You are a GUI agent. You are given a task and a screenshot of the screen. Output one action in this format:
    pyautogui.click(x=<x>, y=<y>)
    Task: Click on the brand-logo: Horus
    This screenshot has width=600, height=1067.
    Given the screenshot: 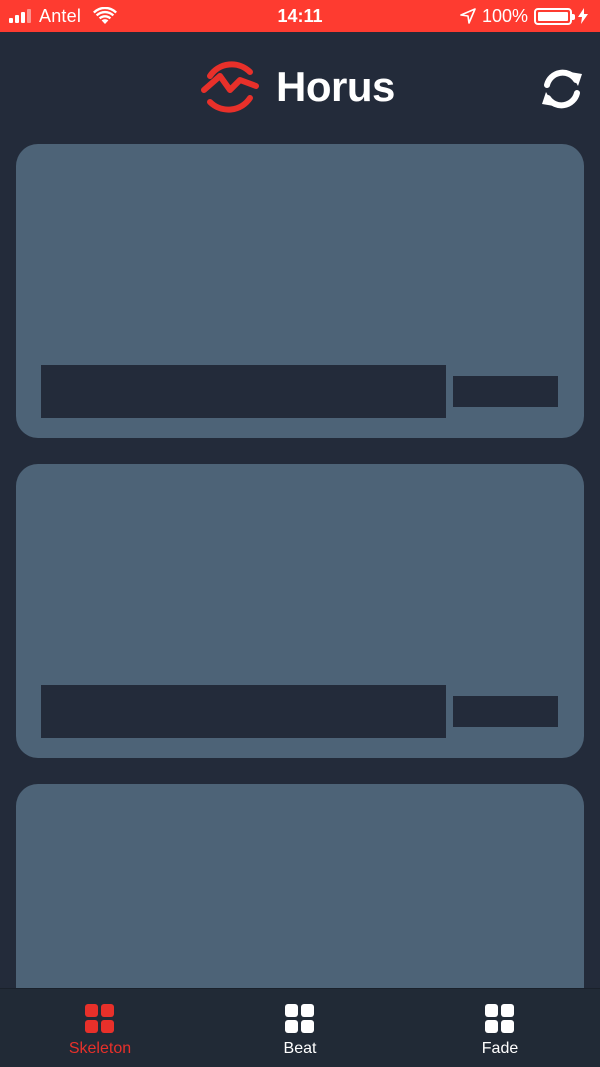 What is the action you would take?
    pyautogui.click(x=296, y=87)
    